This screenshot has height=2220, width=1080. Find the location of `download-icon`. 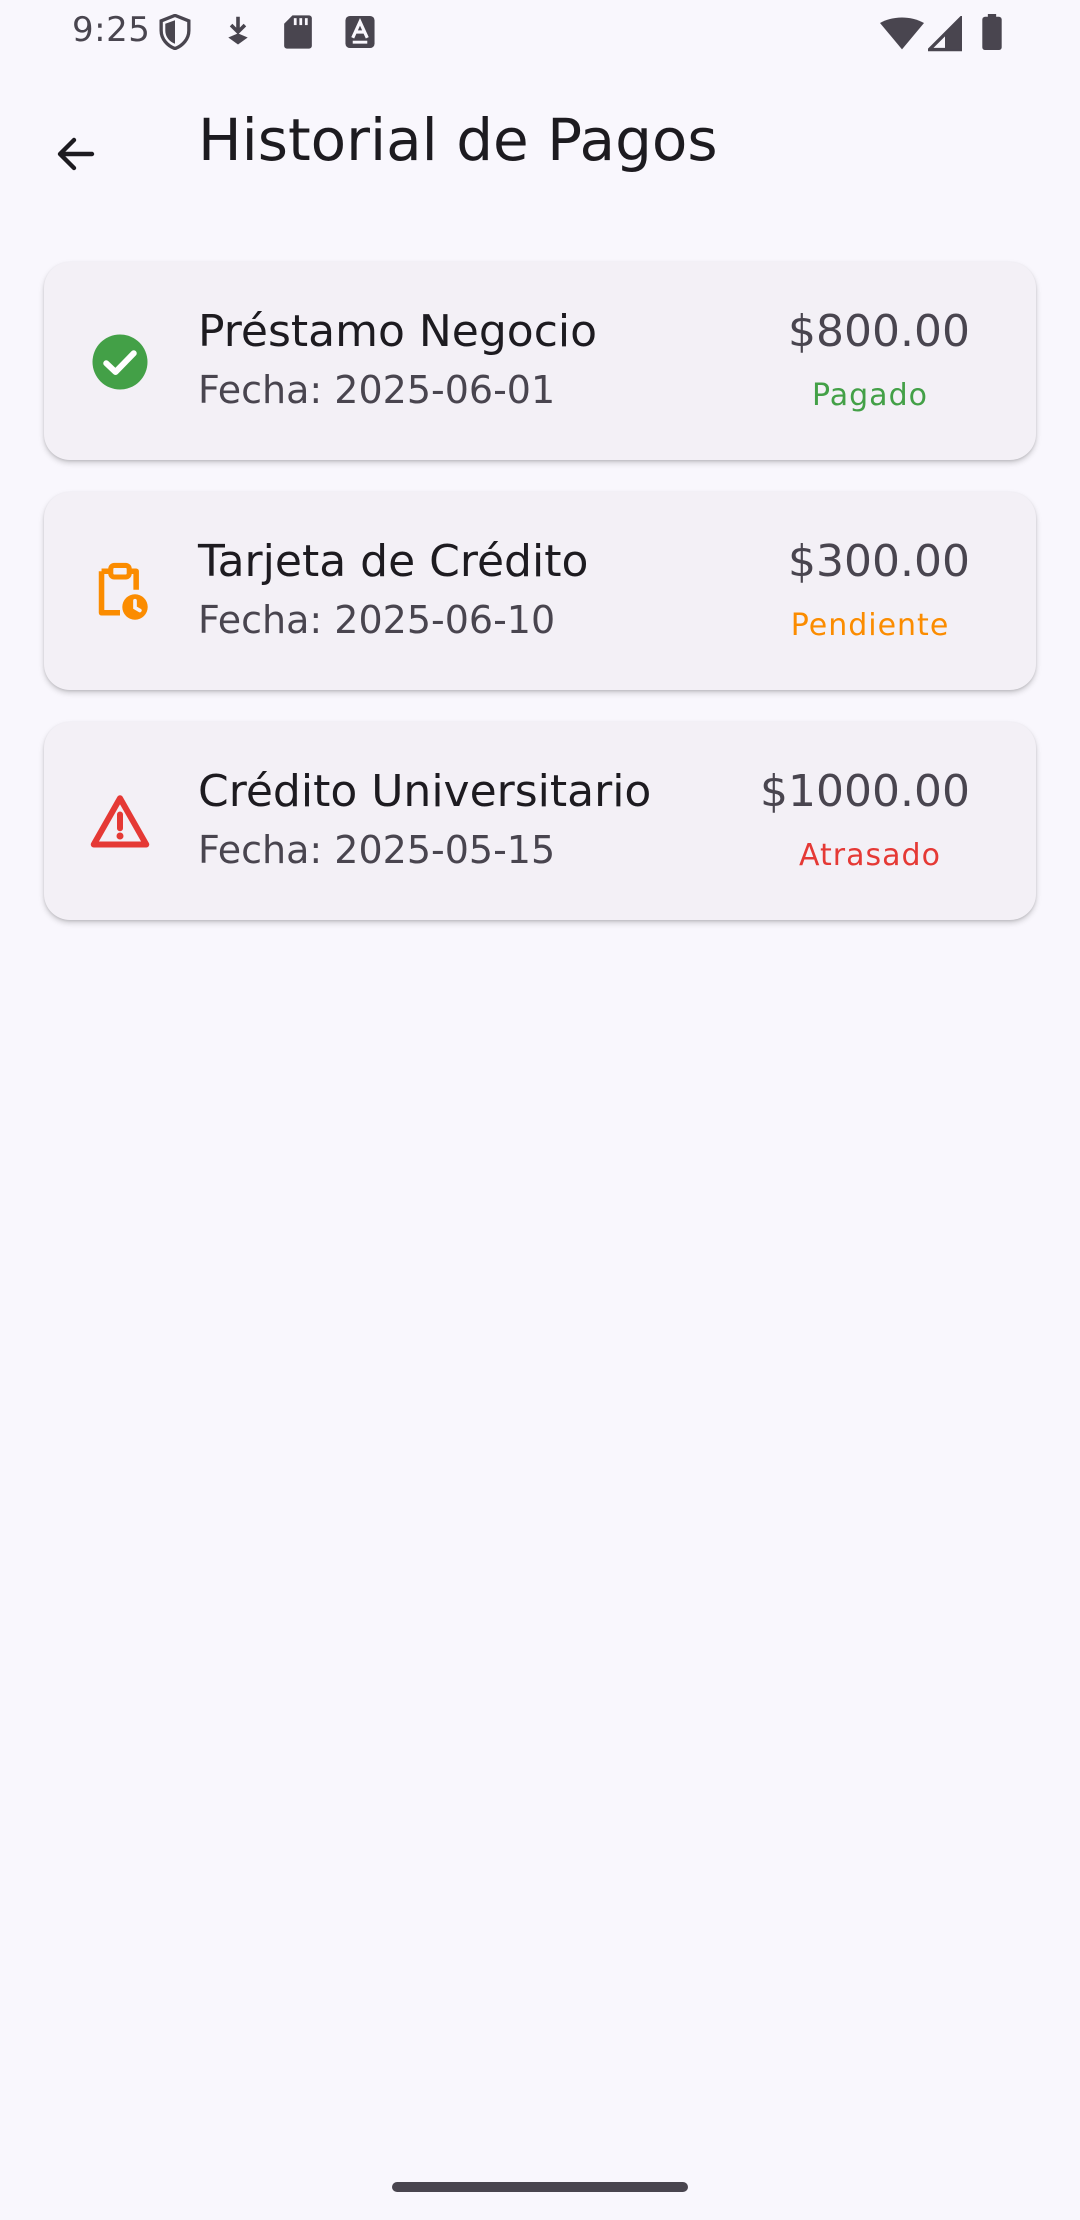

download-icon is located at coordinates (238, 30).